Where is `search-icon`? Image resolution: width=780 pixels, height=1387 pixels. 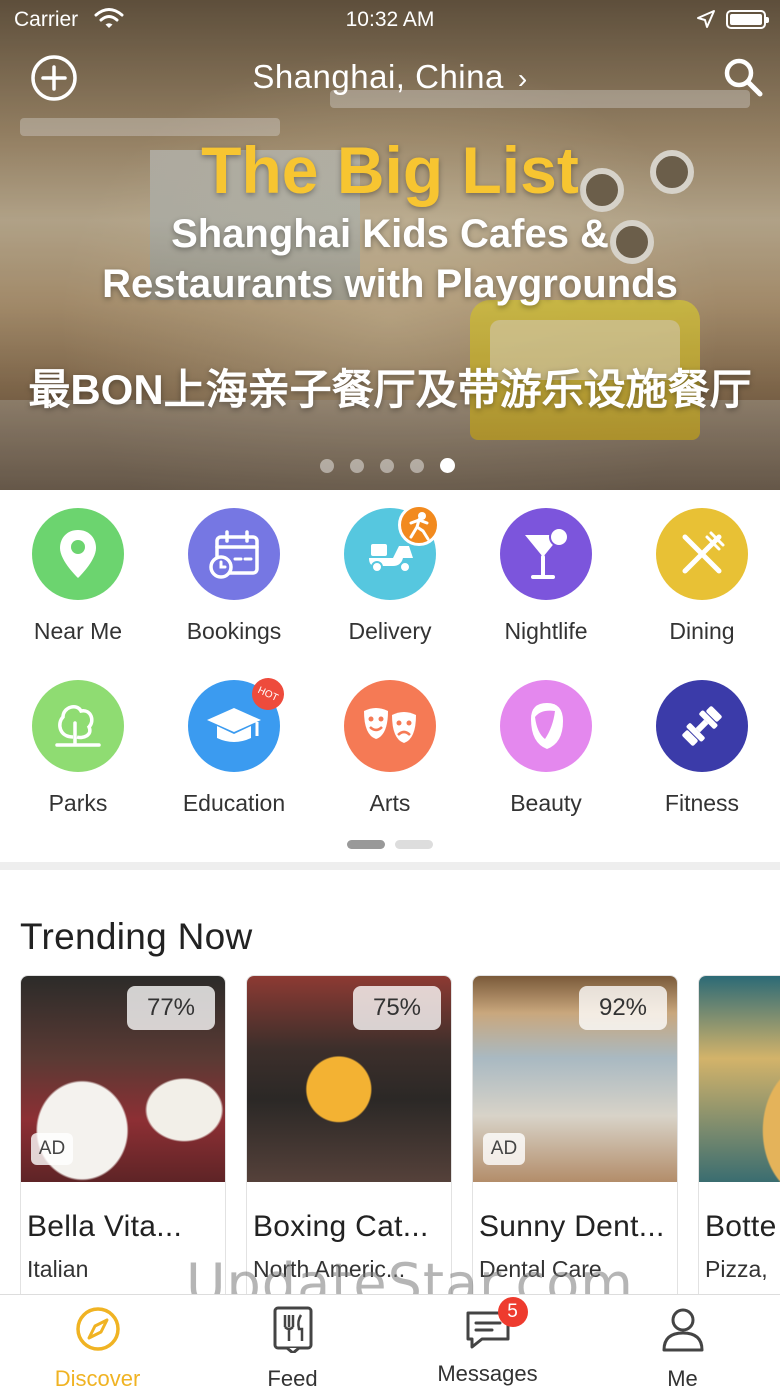 search-icon is located at coordinates (743, 77).